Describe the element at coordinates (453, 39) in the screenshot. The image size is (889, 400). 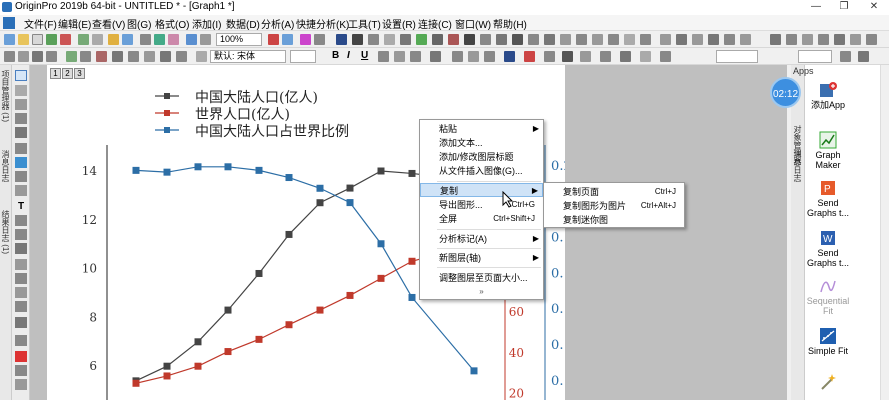
I see `fill-column-icon` at that location.